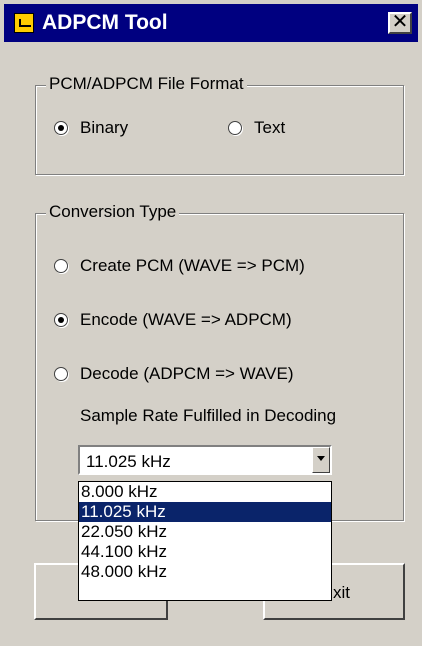 The height and width of the screenshot is (646, 422). I want to click on radio-decode-indicator, so click(61, 374).